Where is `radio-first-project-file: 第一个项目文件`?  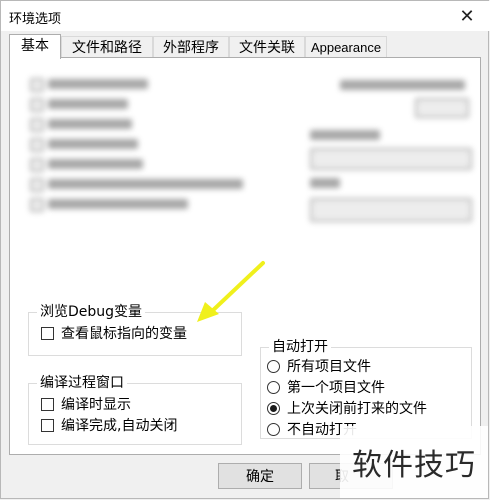 radio-first-project-file: 第一个项目文件 is located at coordinates (326, 387).